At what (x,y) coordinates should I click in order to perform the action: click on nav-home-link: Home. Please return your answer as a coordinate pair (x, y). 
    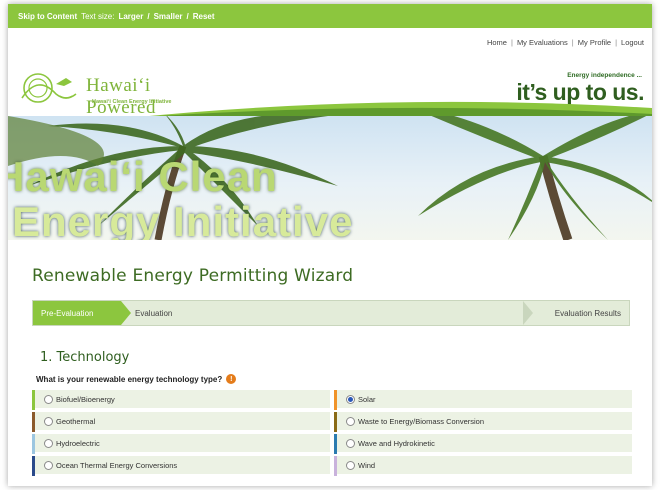
    Looking at the image, I should click on (497, 42).